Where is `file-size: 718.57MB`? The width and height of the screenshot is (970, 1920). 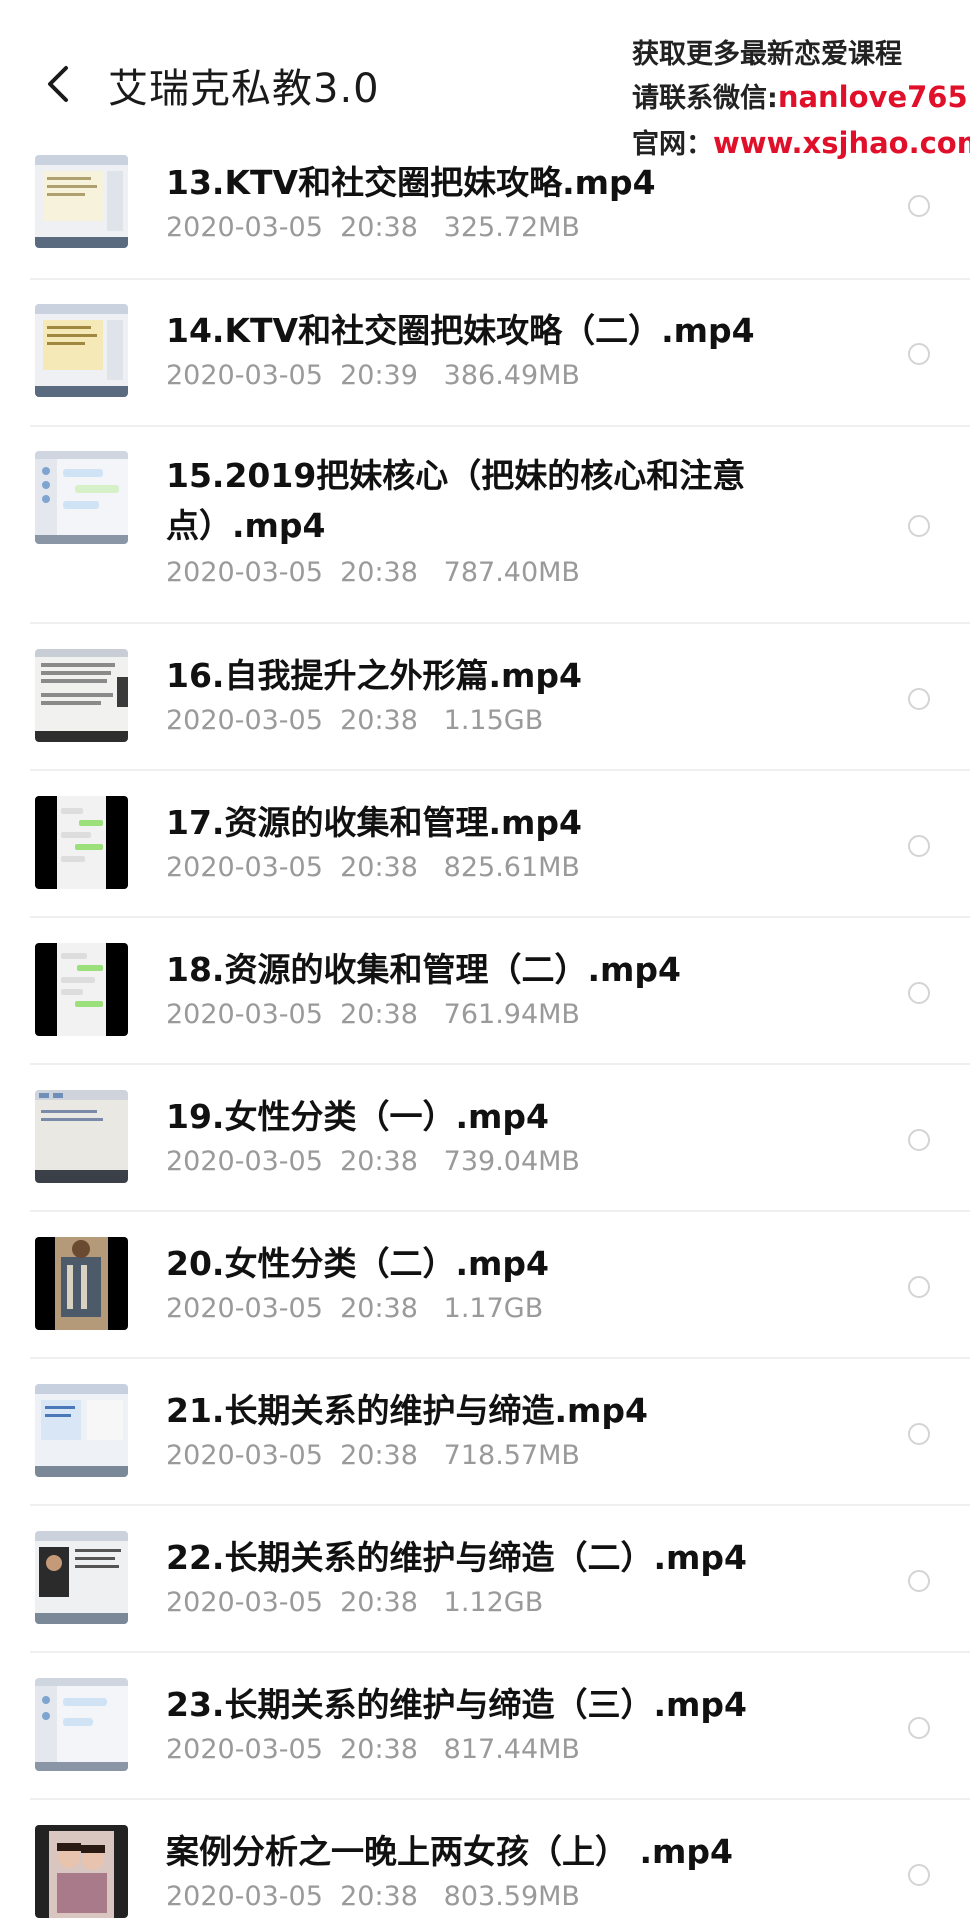 file-size: 718.57MB is located at coordinates (511, 1455).